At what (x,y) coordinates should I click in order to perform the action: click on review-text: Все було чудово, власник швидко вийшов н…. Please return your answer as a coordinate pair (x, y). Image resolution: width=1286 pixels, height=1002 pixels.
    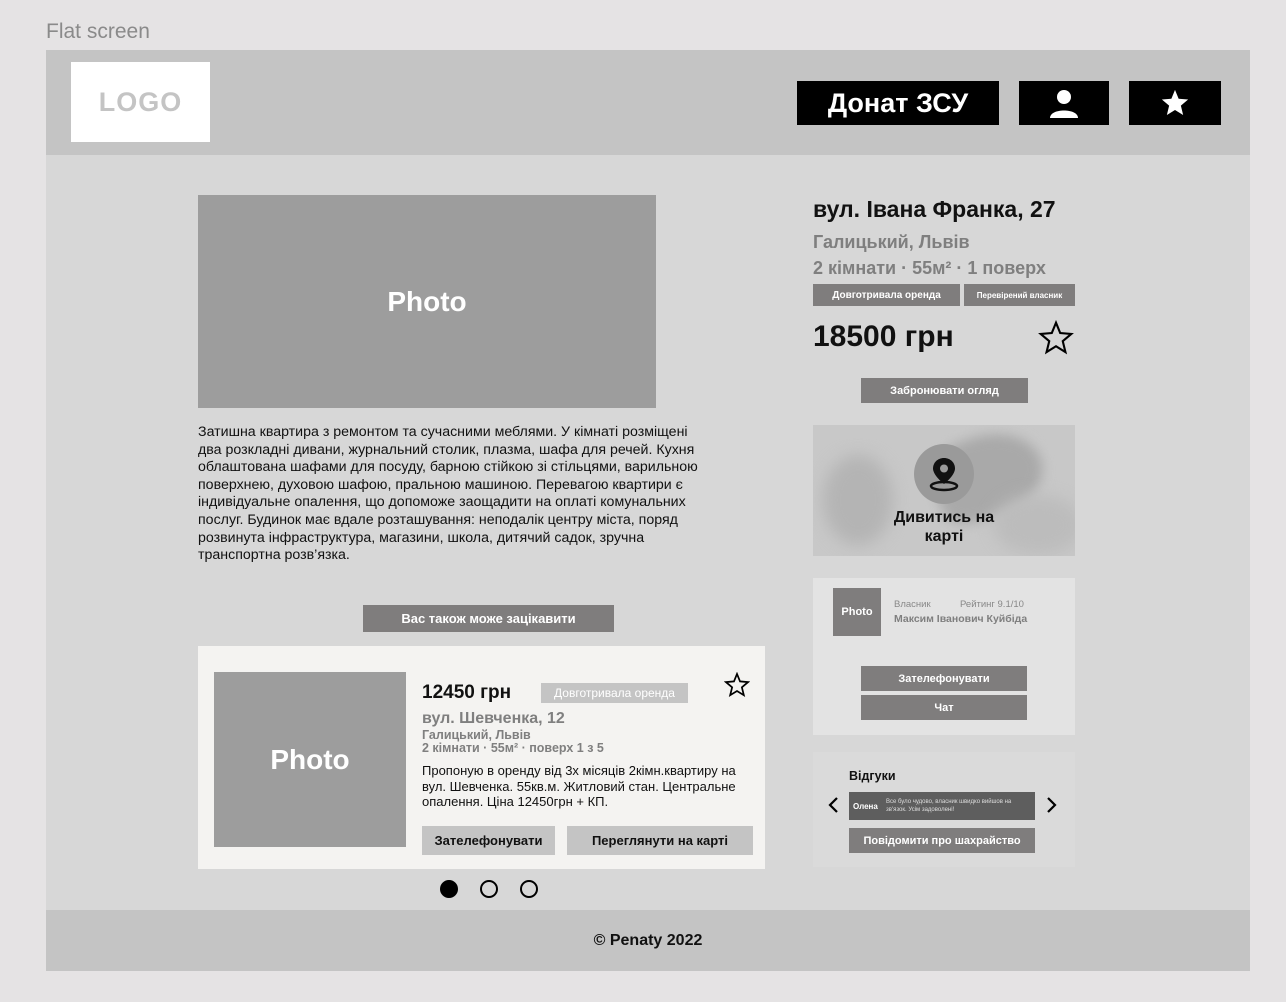
    Looking at the image, I should click on (949, 806).